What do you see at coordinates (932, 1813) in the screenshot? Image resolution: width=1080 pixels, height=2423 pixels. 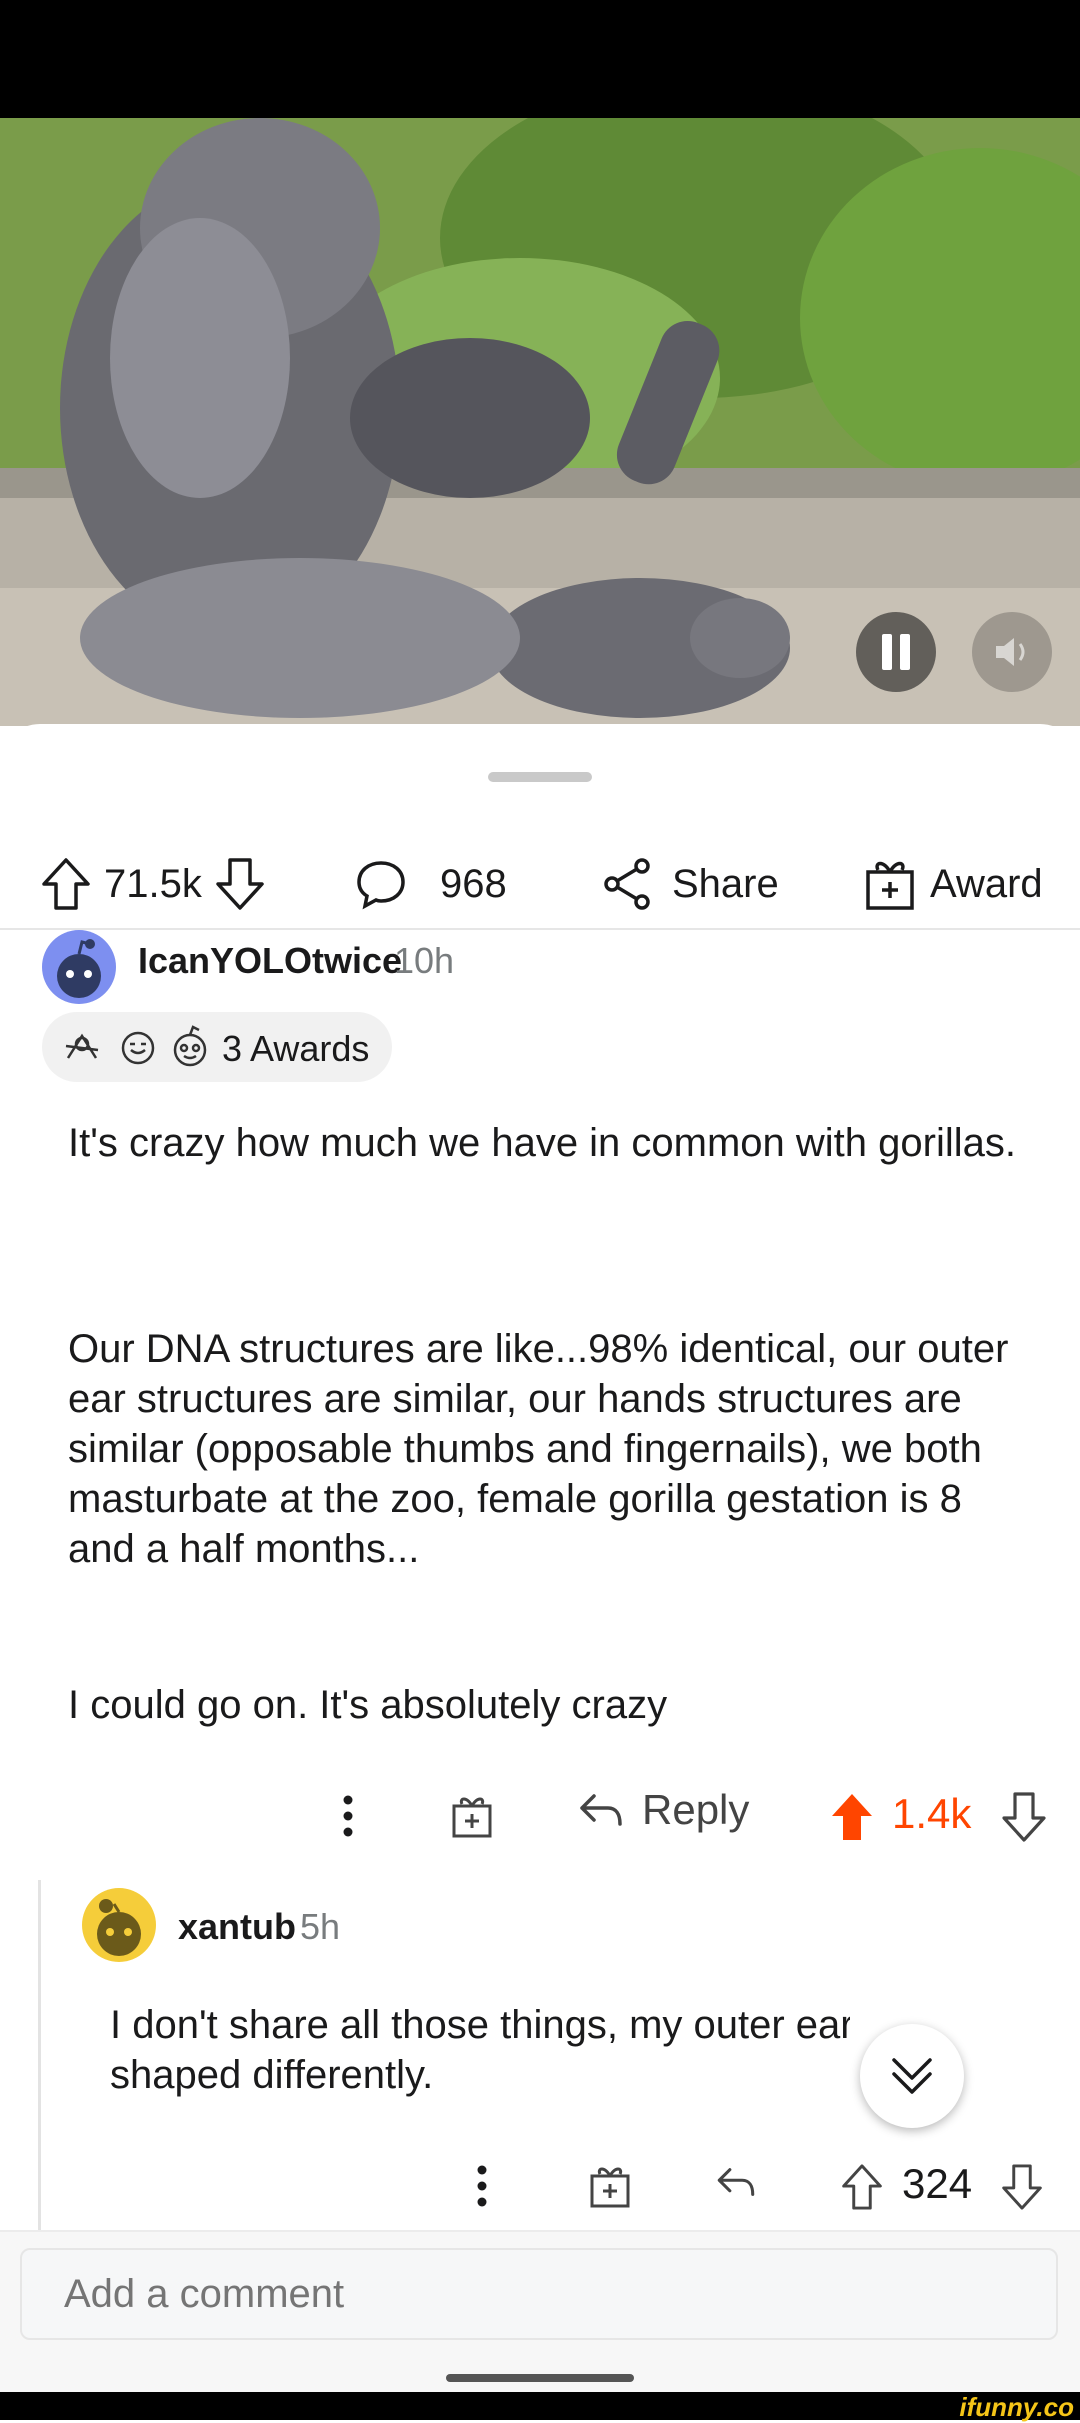 I see `comment-score: 1.4k` at bounding box center [932, 1813].